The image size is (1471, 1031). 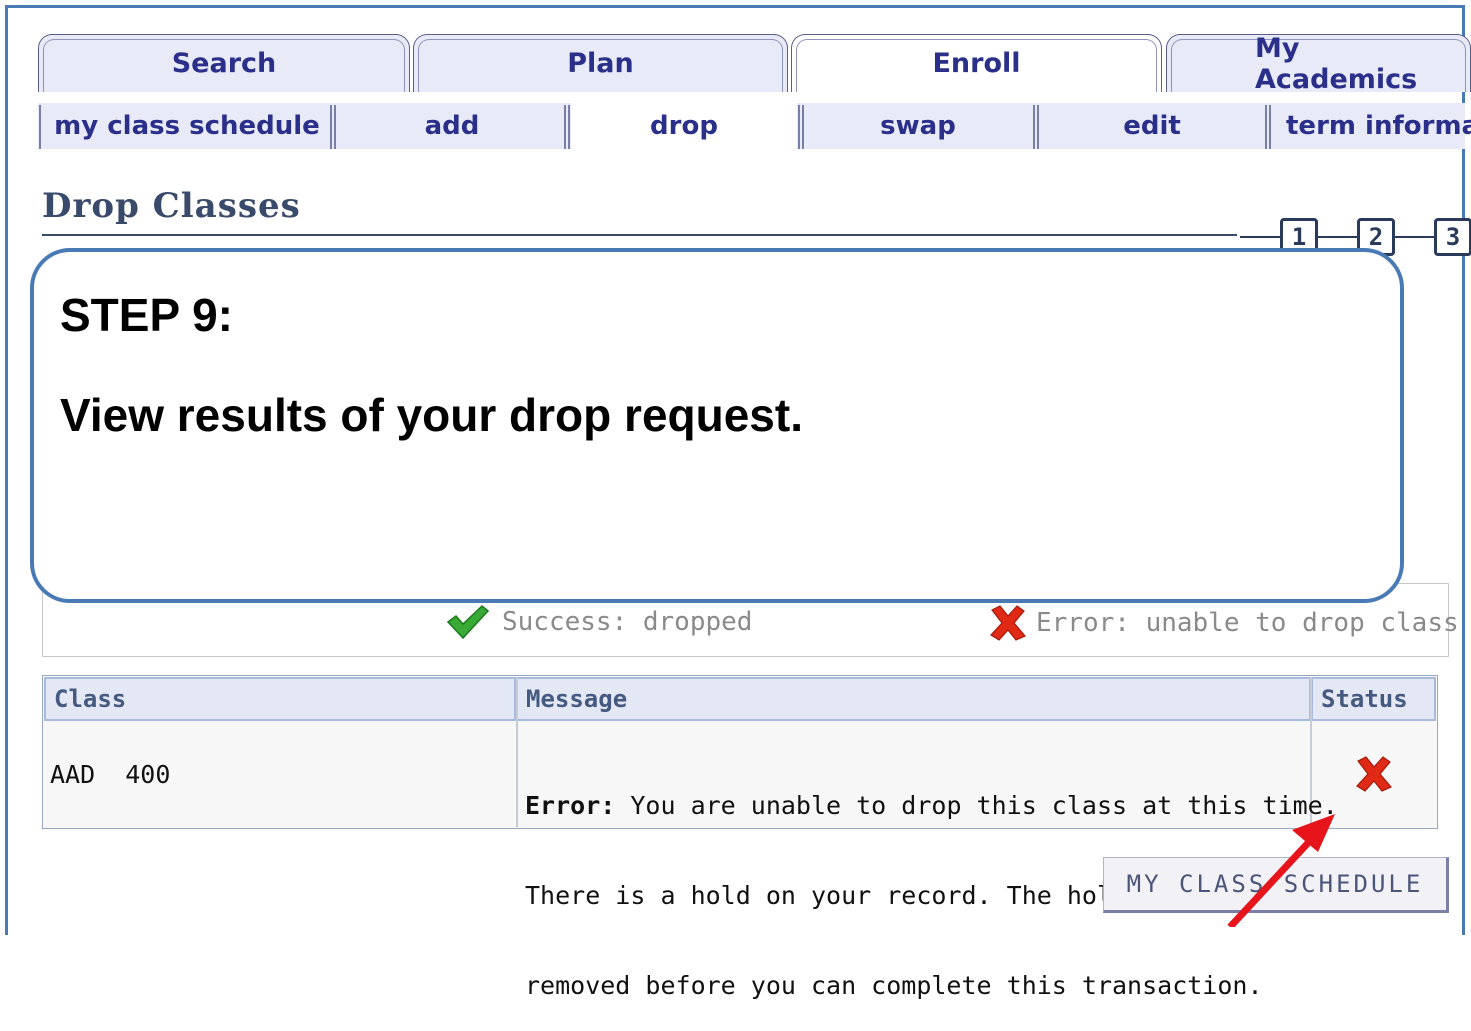 I want to click on title-divider, so click(x=639, y=235).